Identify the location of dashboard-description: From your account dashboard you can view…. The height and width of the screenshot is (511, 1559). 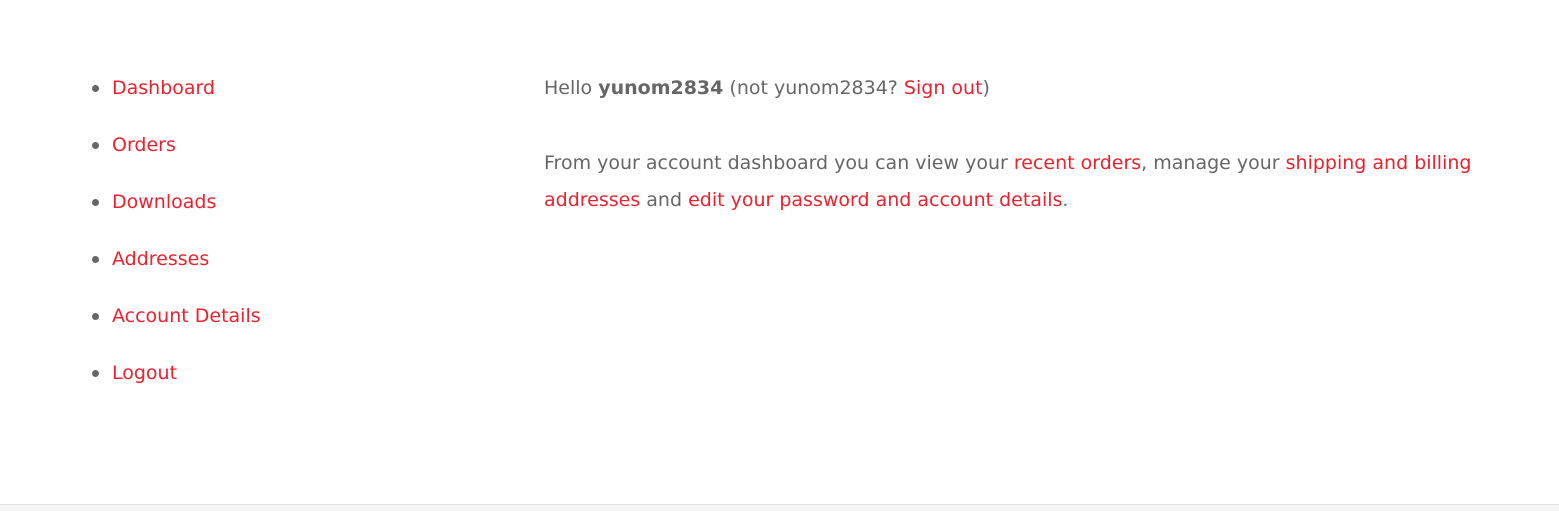
(1014, 182).